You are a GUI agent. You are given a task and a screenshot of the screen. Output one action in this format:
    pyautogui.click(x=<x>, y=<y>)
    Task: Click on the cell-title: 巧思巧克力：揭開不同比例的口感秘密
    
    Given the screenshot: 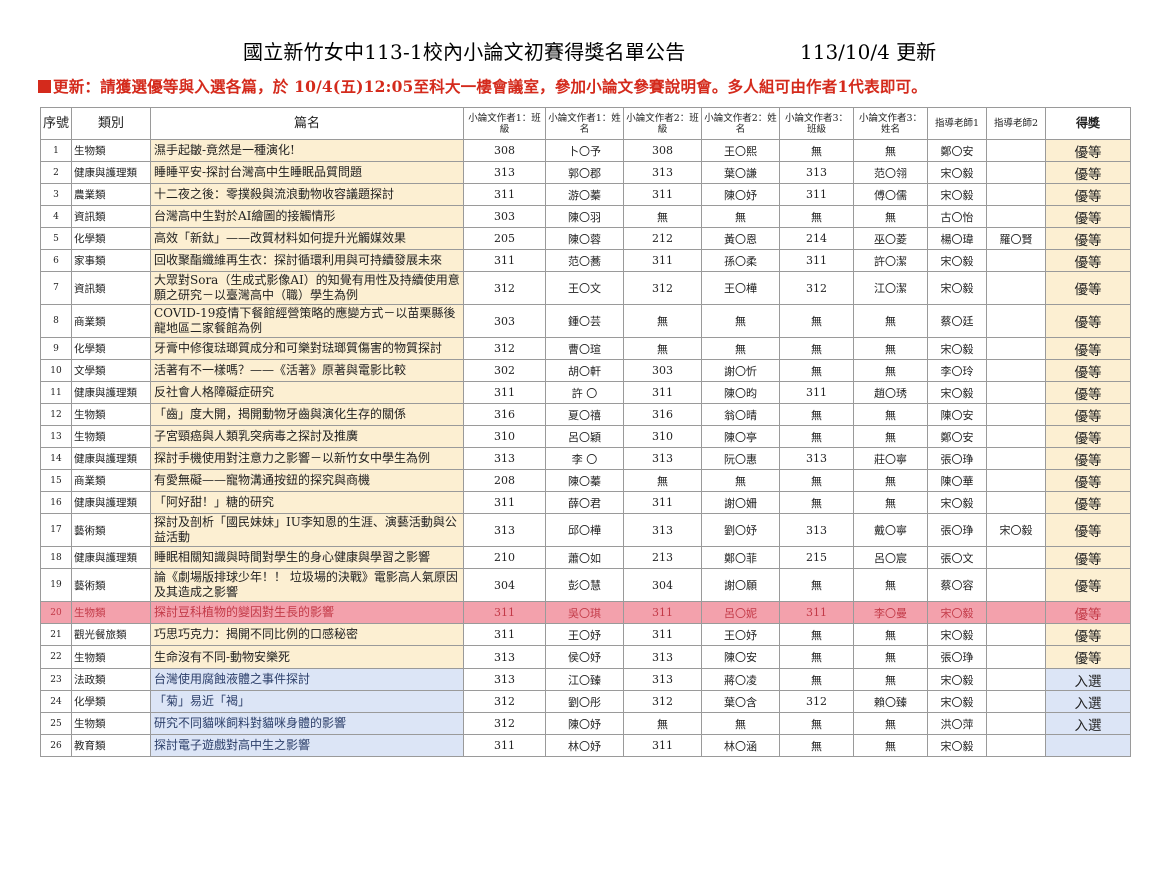 What is the action you would take?
    pyautogui.click(x=307, y=634)
    